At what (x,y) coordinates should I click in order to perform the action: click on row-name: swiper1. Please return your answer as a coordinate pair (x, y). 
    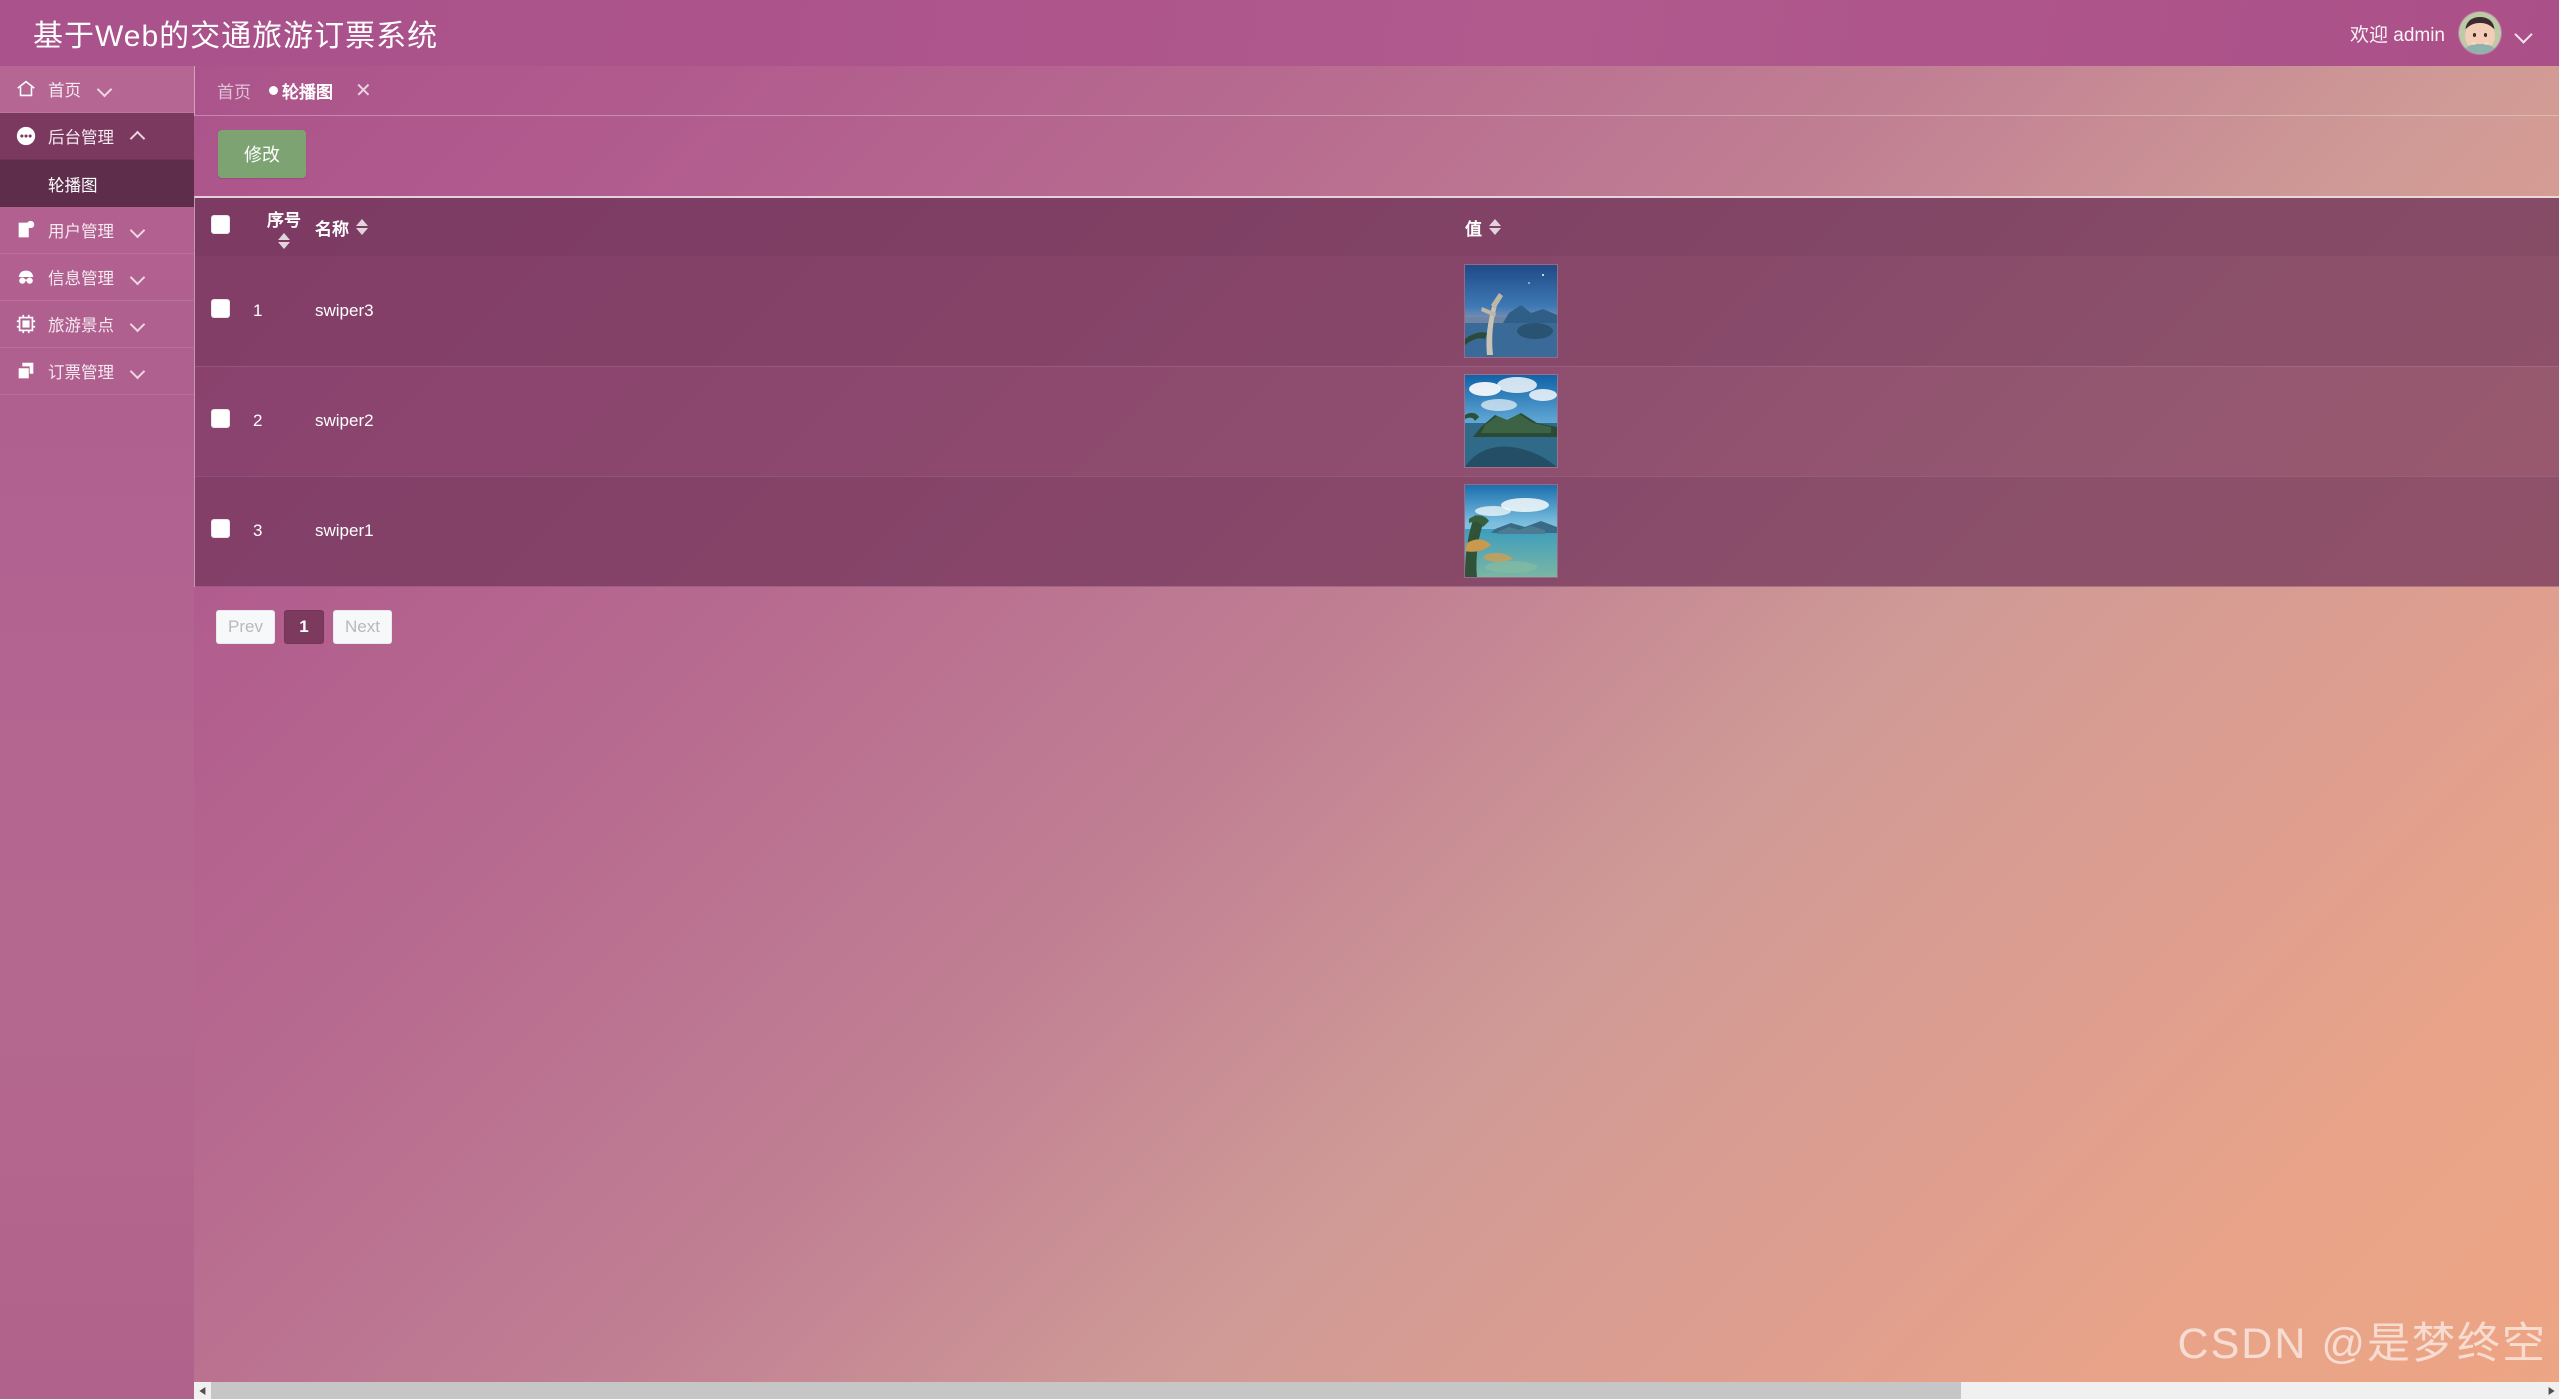
    Looking at the image, I should click on (344, 530).